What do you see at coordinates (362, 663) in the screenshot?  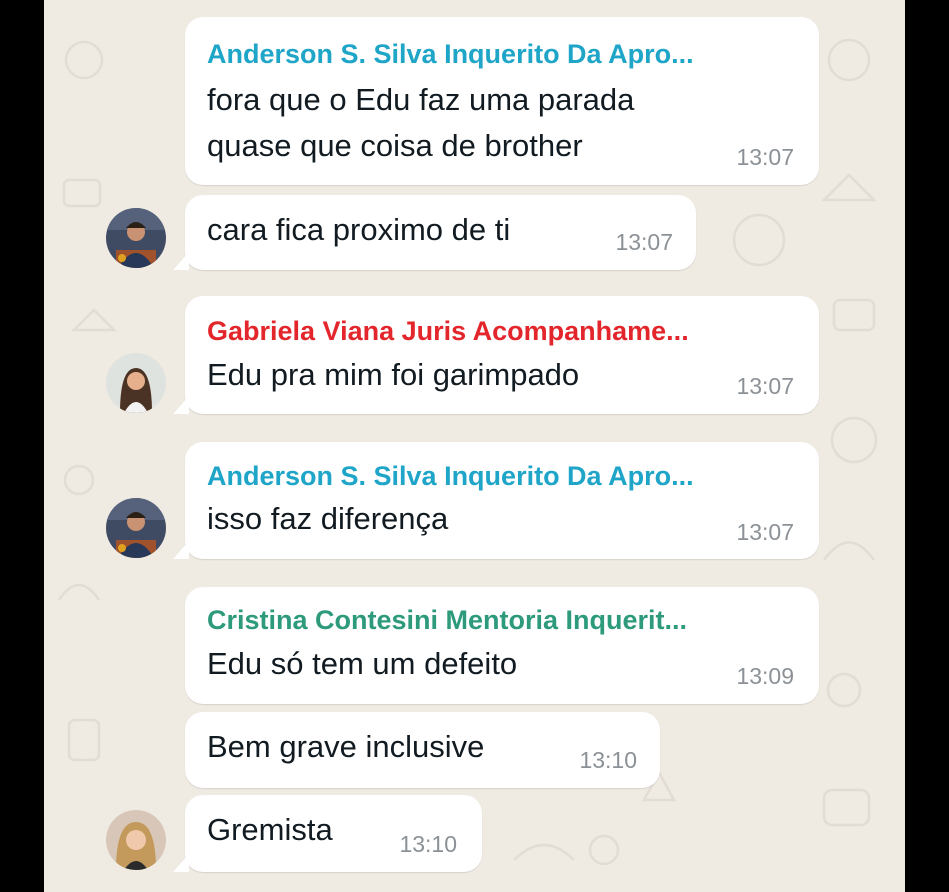 I see `message-text: Edu só tem um defeito` at bounding box center [362, 663].